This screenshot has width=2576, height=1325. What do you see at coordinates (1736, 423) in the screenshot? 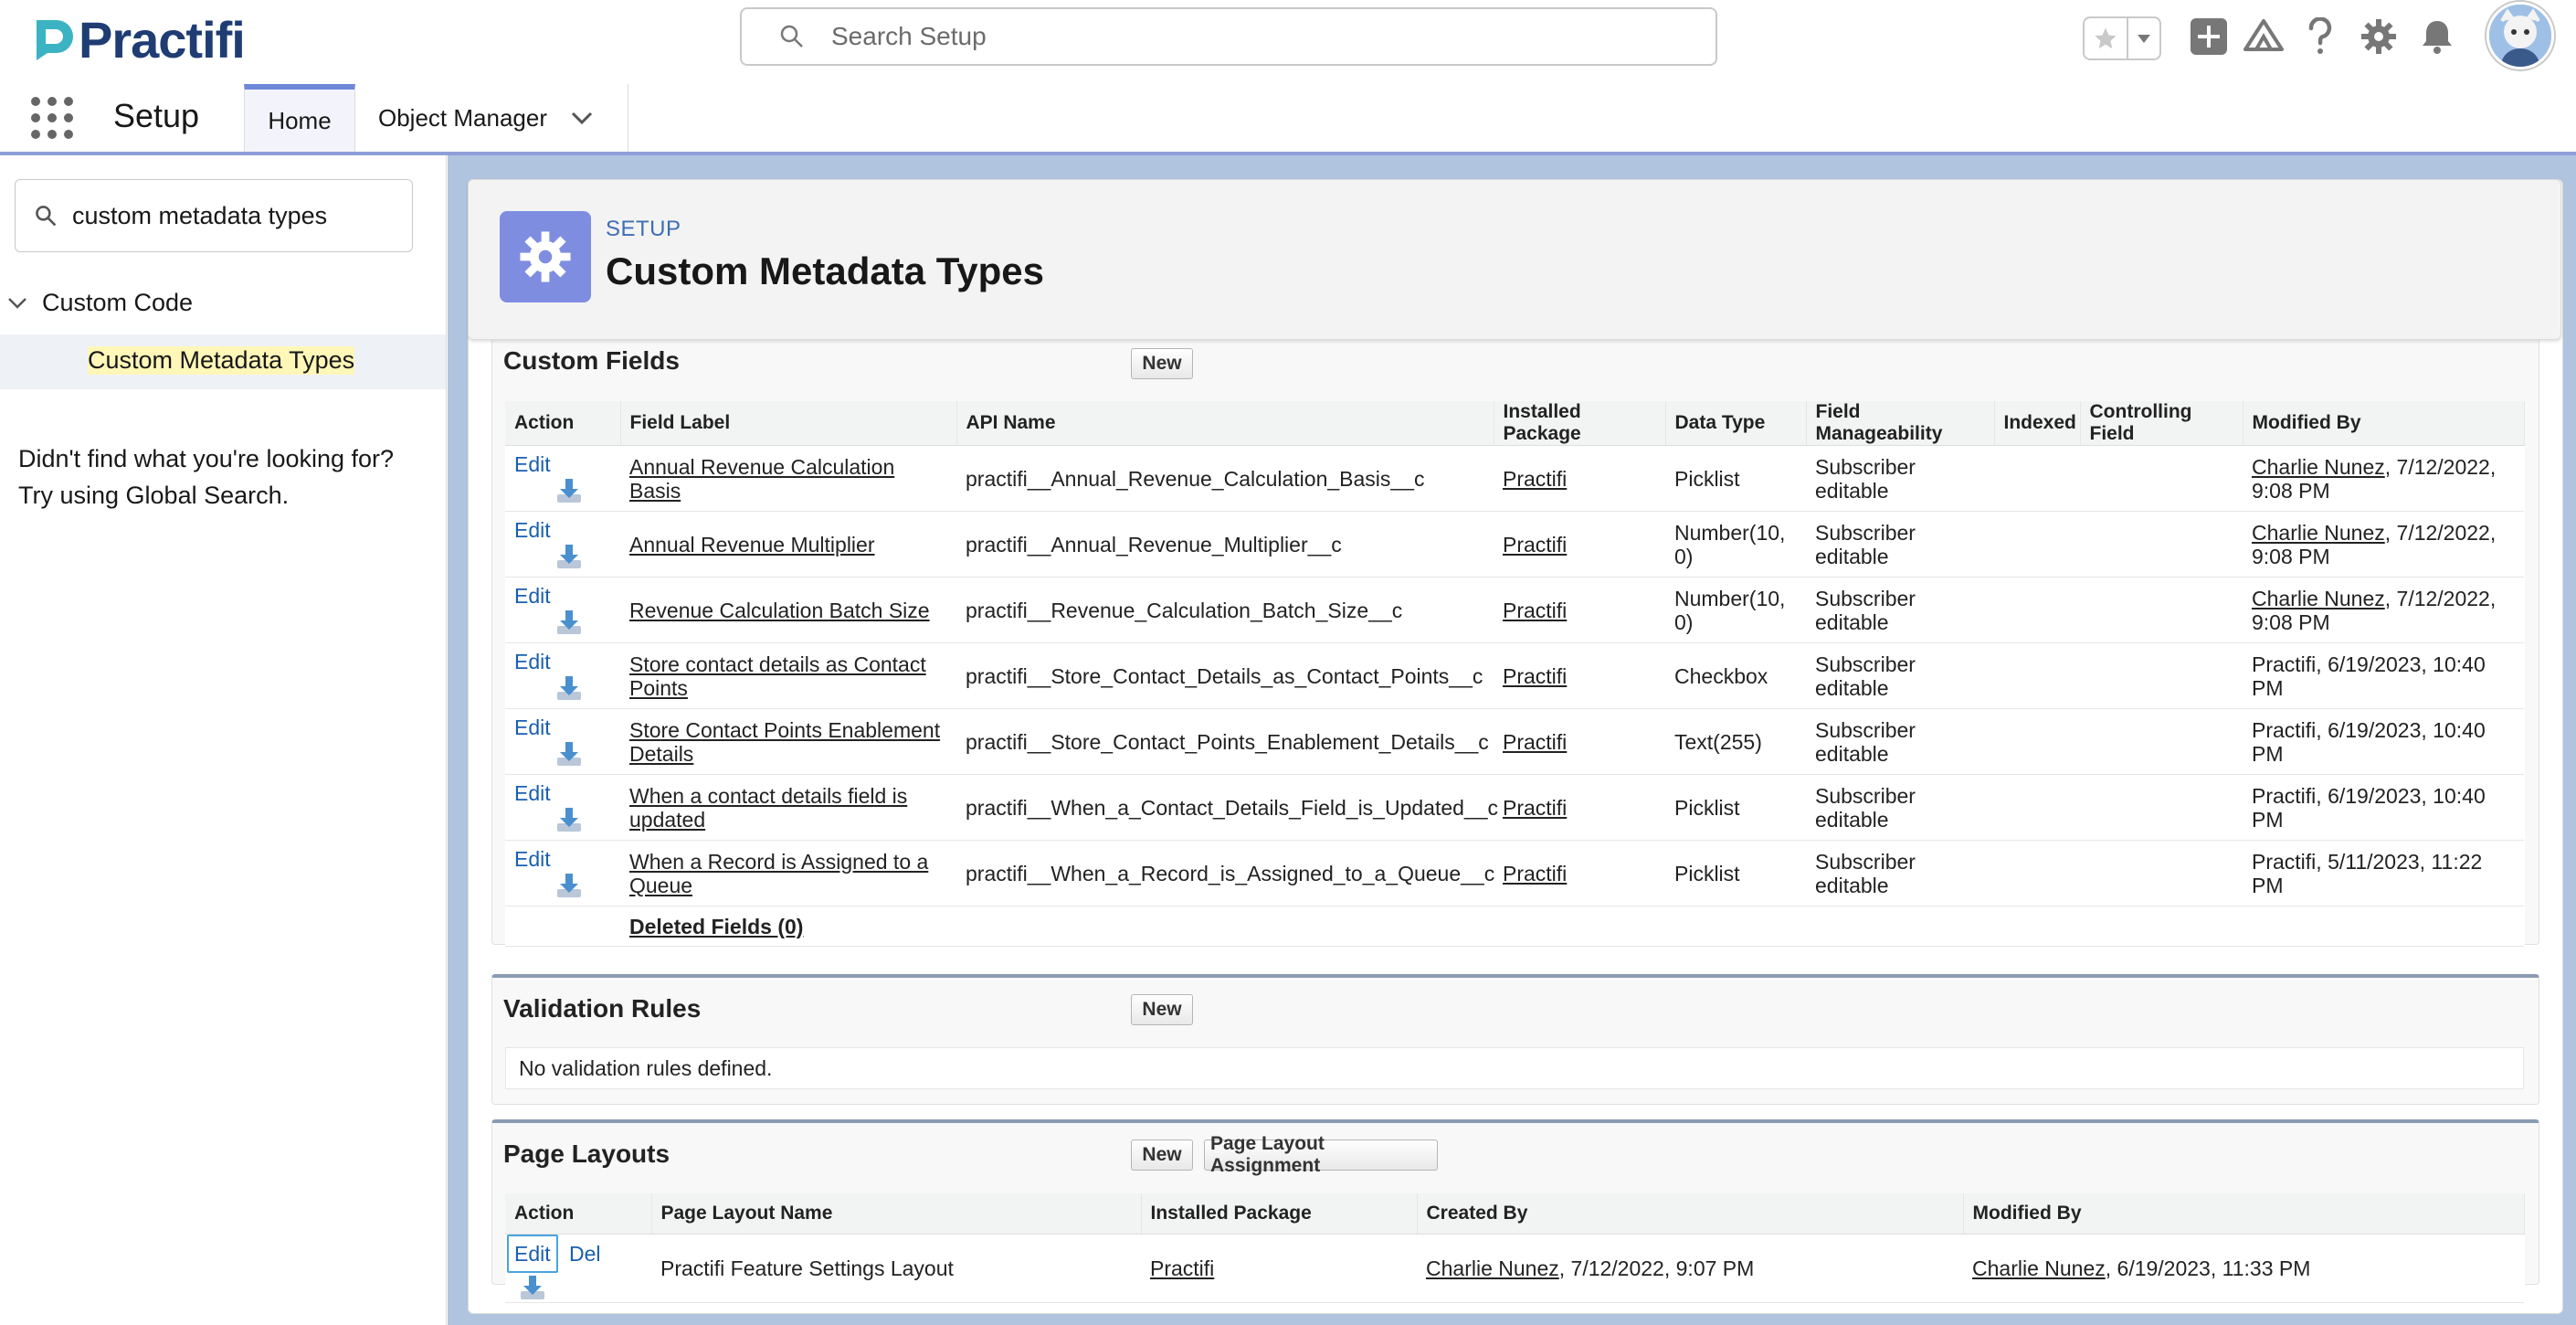
I see `column-header: Data Type` at bounding box center [1736, 423].